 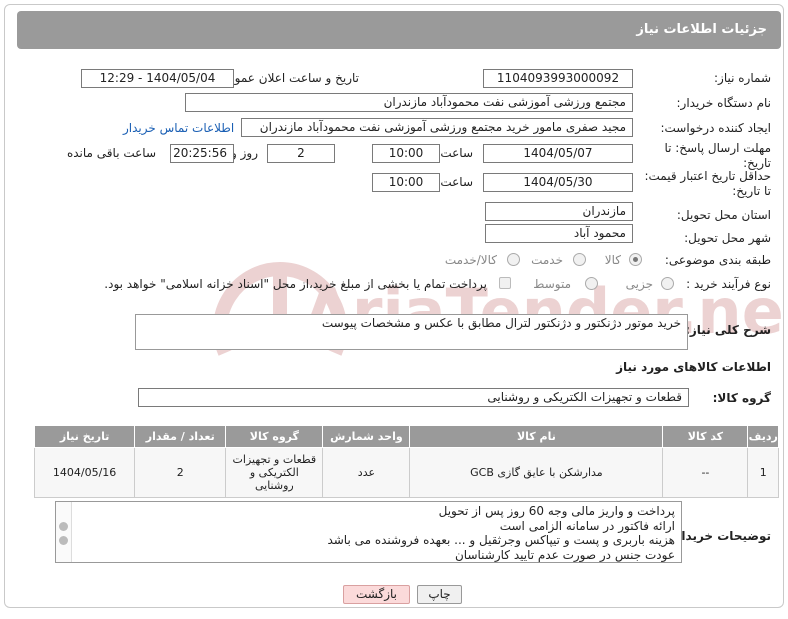 I want to click on page-title: جزئیات اطلاعات نیاز, so click(x=701, y=29).